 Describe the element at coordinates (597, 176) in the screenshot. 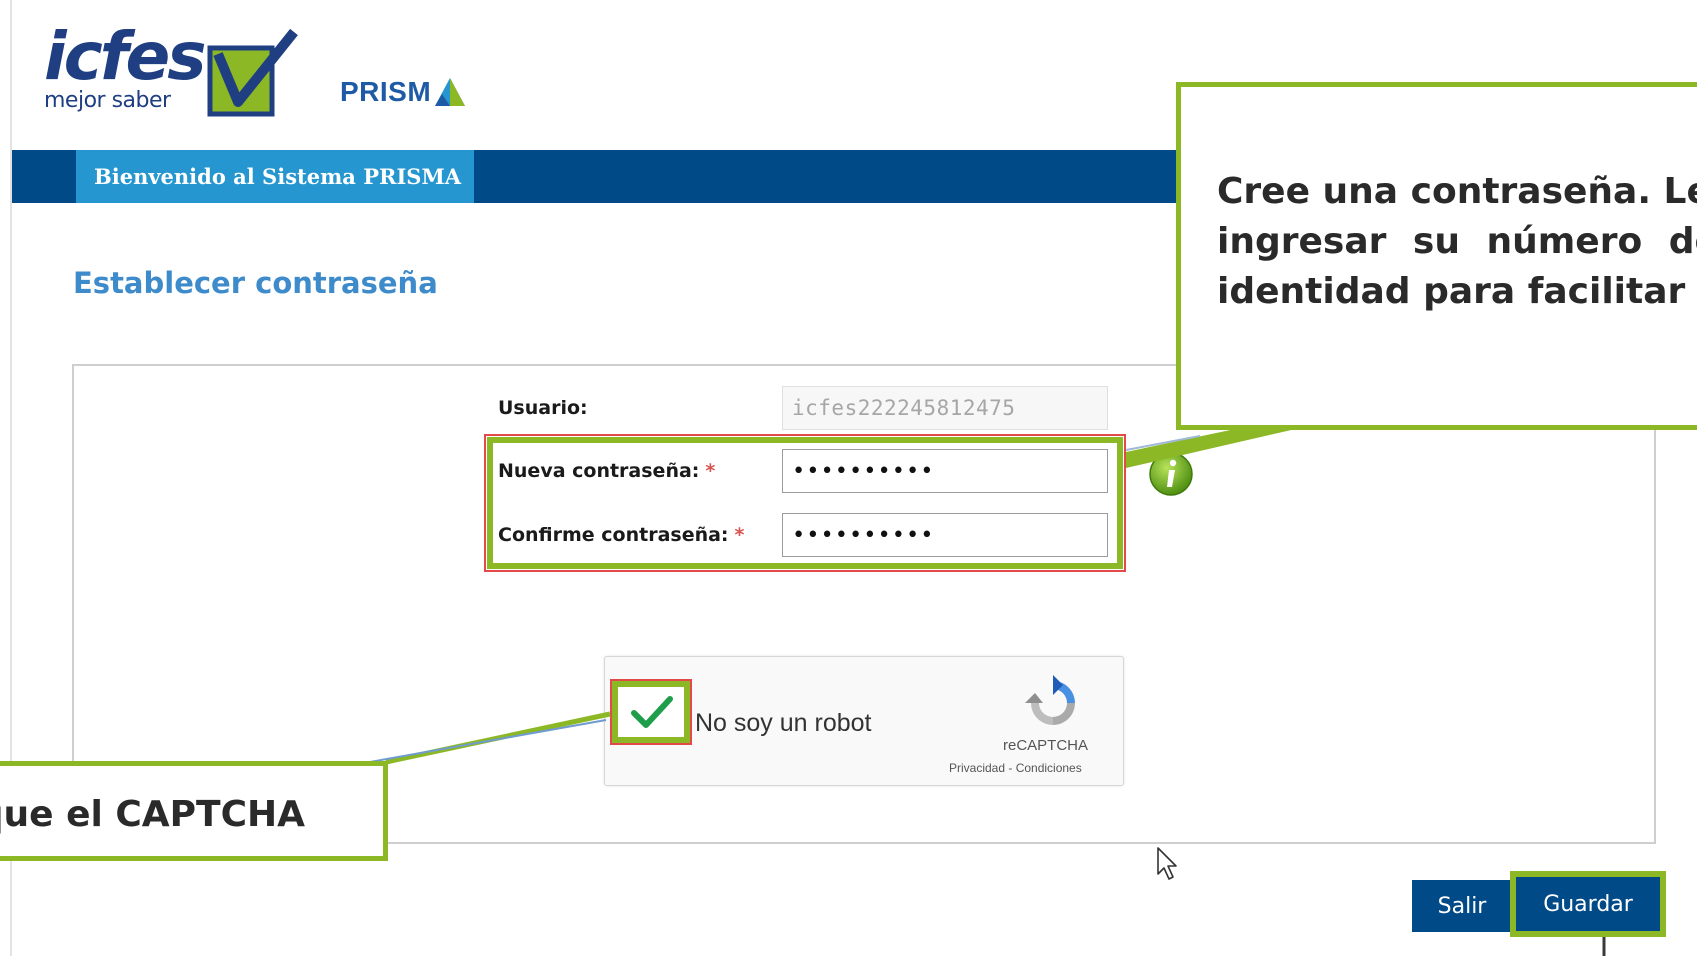

I see `top-navbar: Bienvenido al Sistema PRISMA` at that location.